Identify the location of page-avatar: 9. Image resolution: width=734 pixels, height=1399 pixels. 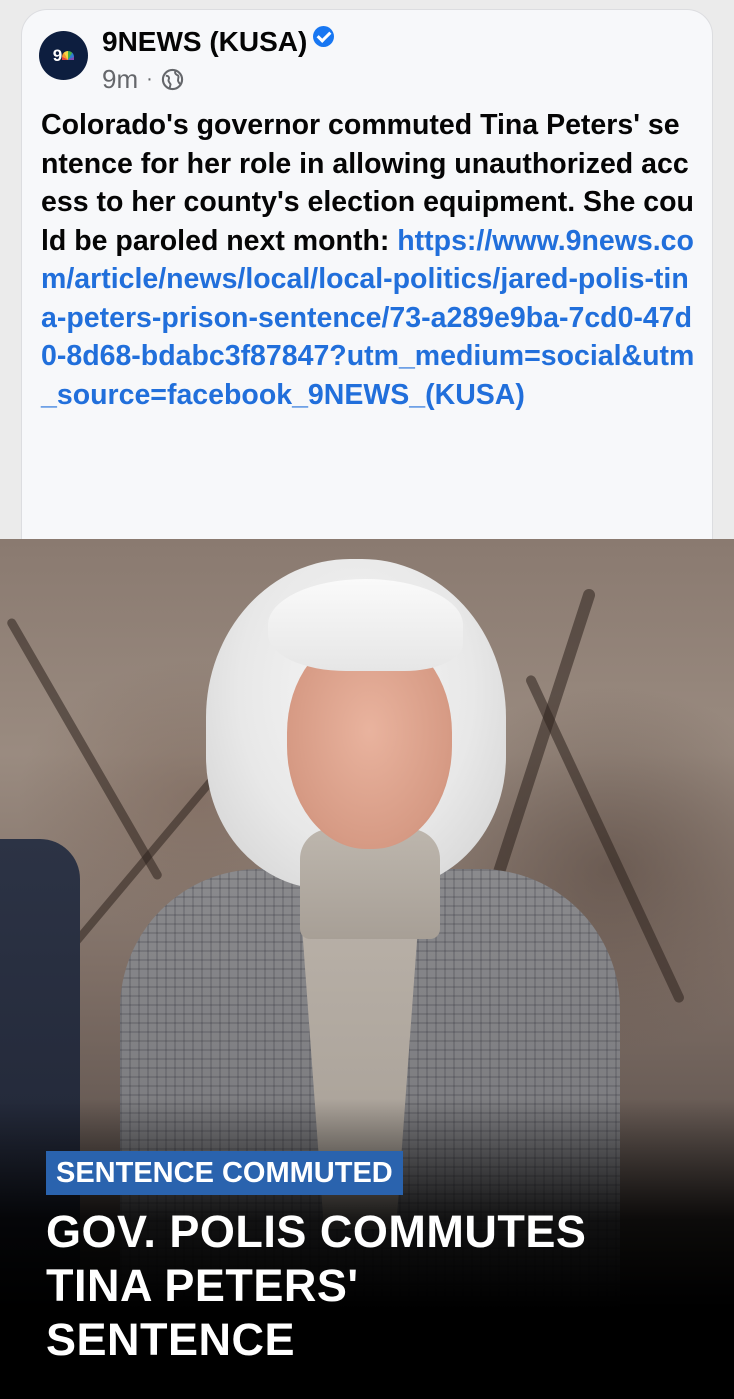
(63, 55).